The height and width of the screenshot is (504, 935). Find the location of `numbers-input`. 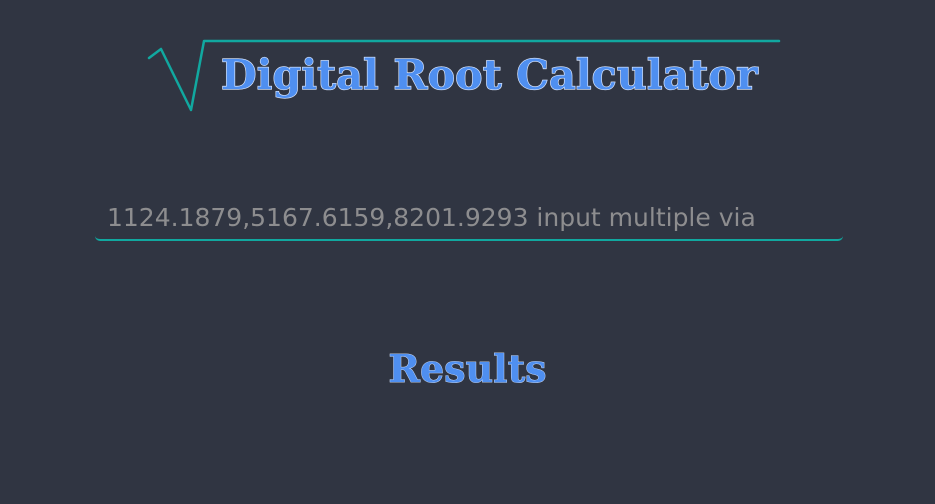

numbers-input is located at coordinates (469, 216).